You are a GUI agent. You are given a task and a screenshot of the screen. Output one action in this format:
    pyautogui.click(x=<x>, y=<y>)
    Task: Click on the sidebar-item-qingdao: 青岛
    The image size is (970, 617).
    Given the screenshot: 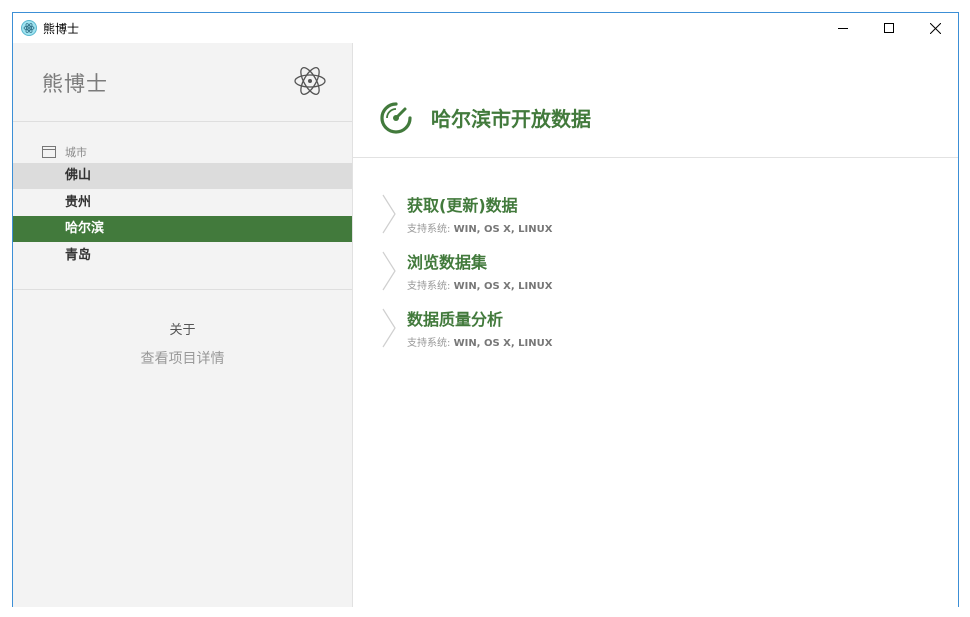 What is the action you would take?
    pyautogui.click(x=182, y=256)
    